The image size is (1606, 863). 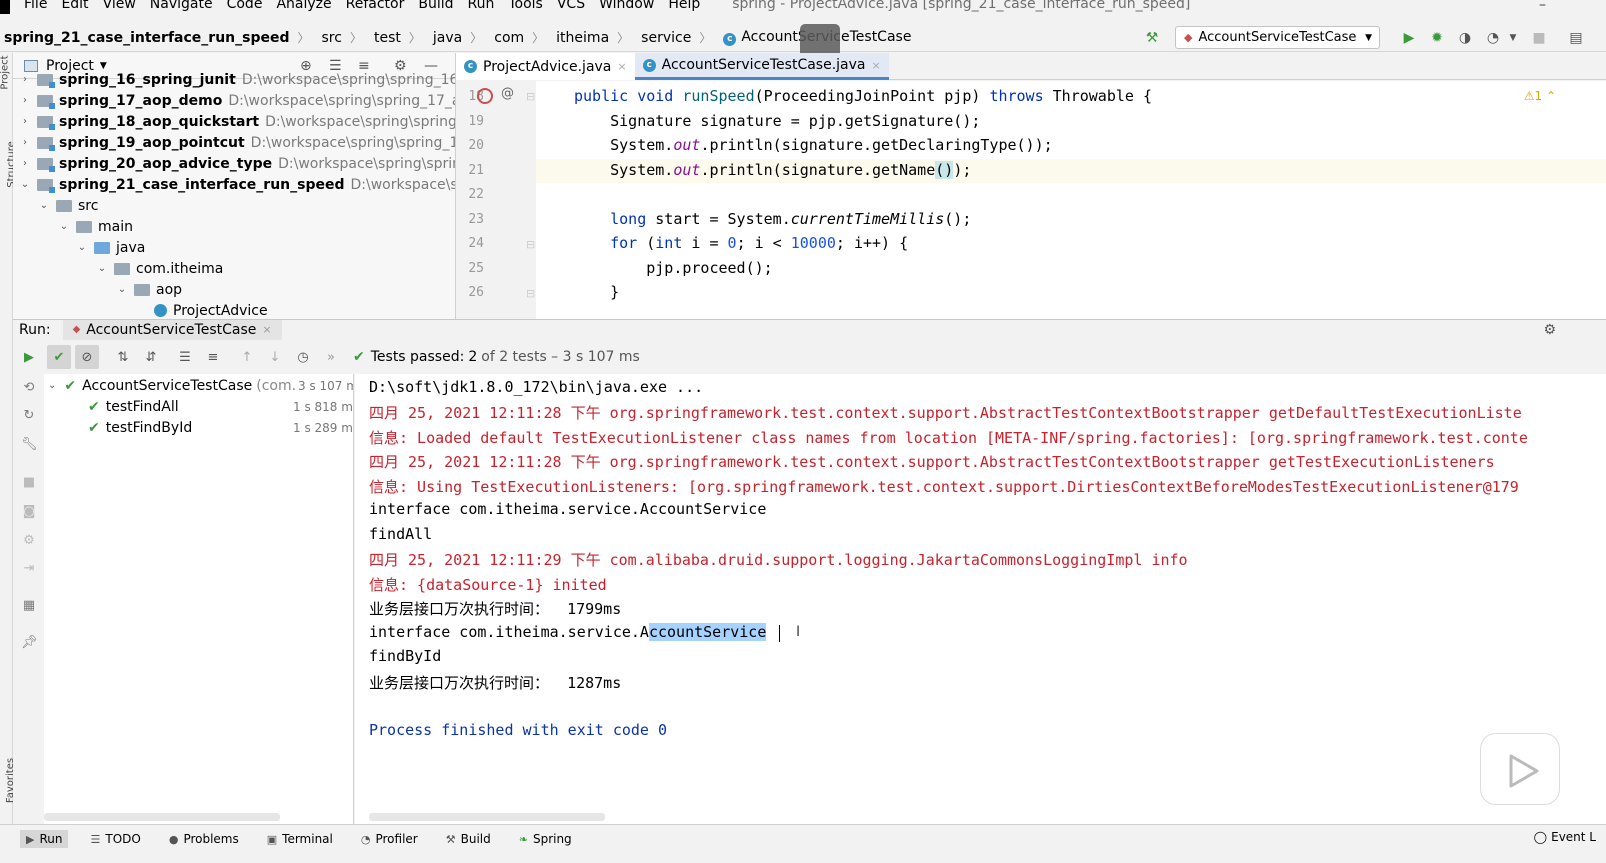 I want to click on layout-icon: ▦, so click(x=29, y=606).